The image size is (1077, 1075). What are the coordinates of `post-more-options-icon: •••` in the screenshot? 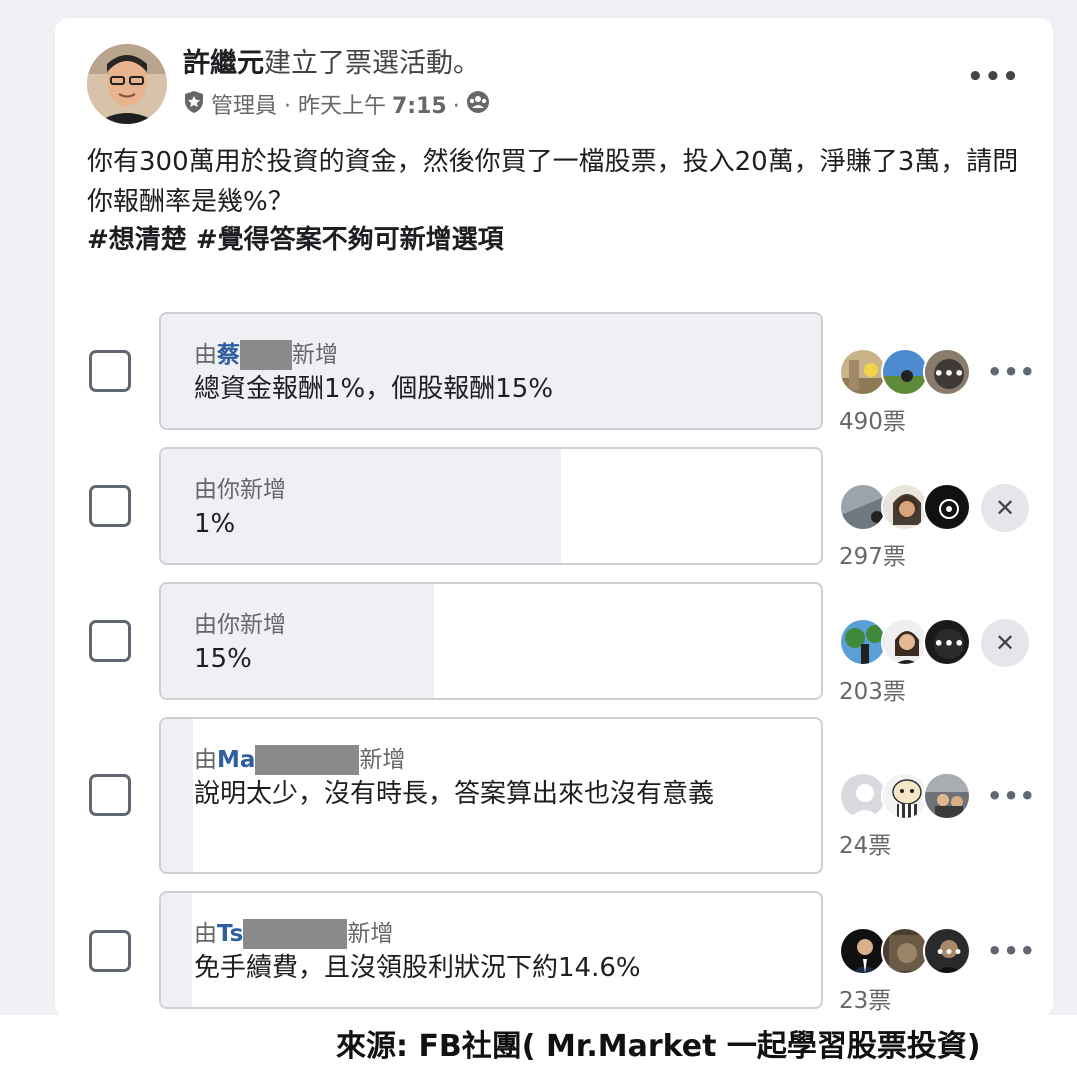 It's located at (993, 77).